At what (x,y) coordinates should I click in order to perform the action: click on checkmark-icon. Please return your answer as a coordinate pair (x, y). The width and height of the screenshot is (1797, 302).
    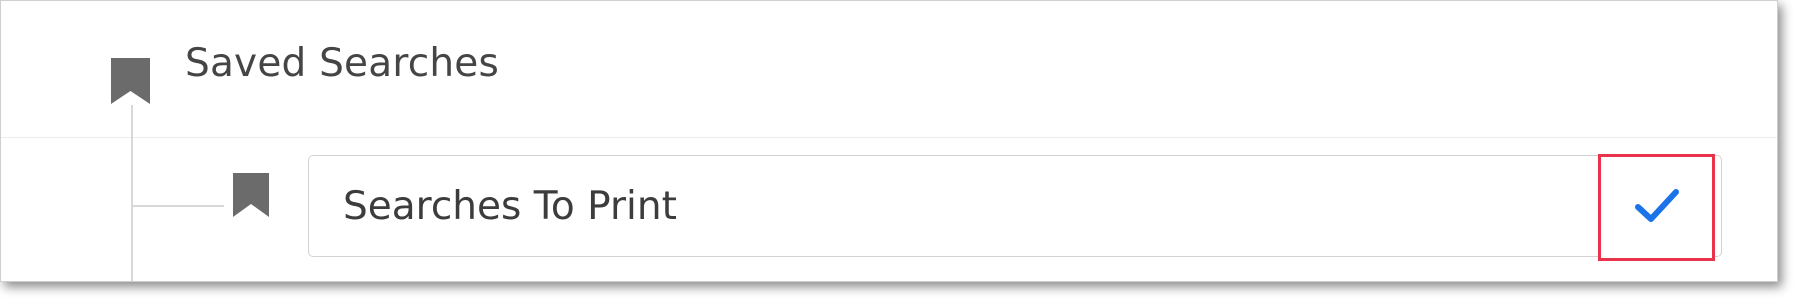
    Looking at the image, I should click on (1657, 208).